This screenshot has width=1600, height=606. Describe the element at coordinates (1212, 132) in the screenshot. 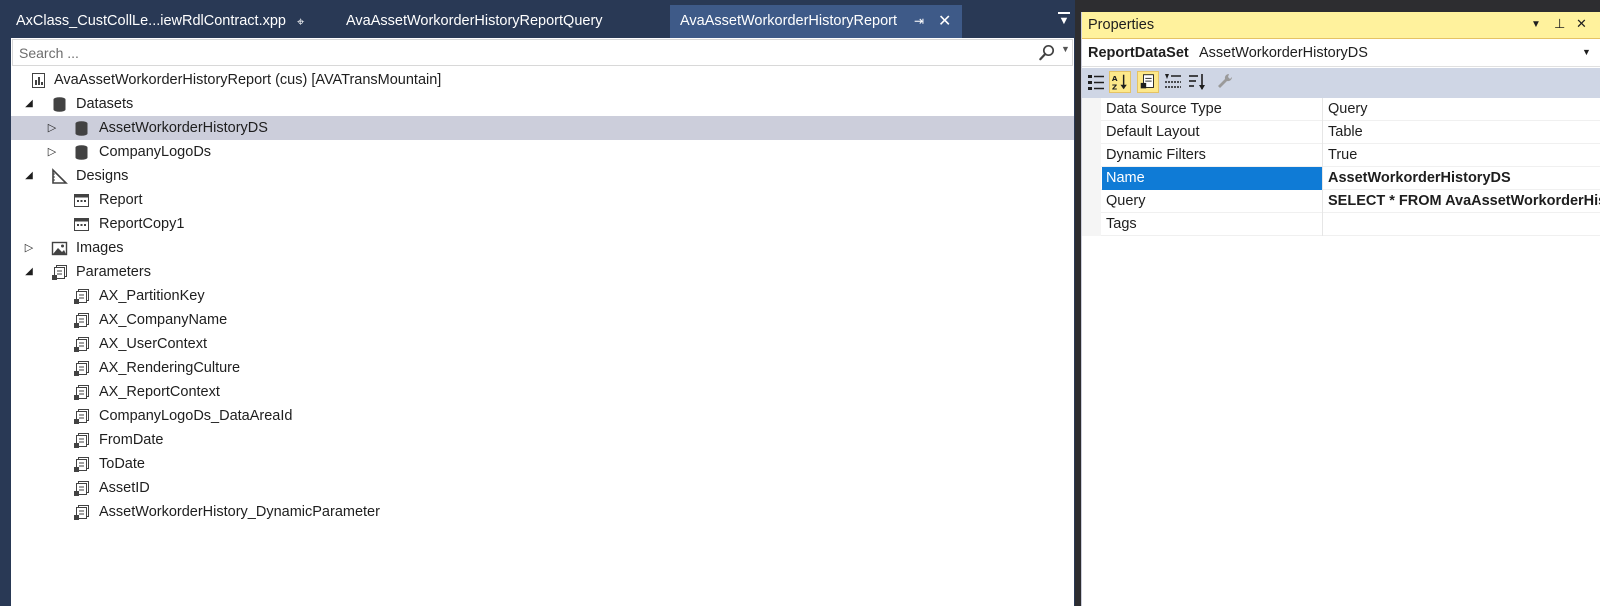

I see `property-name: Default Layout` at that location.